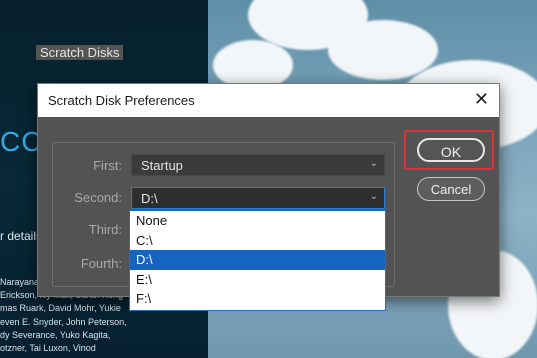 The height and width of the screenshot is (358, 537). Describe the element at coordinates (107, 165) in the screenshot. I see `first-label: First:` at that location.